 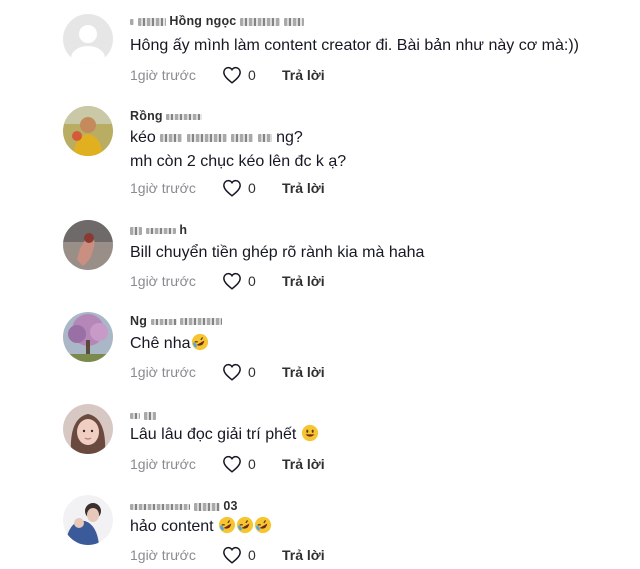 I want to click on comment-line: hảo content, so click(x=172, y=526).